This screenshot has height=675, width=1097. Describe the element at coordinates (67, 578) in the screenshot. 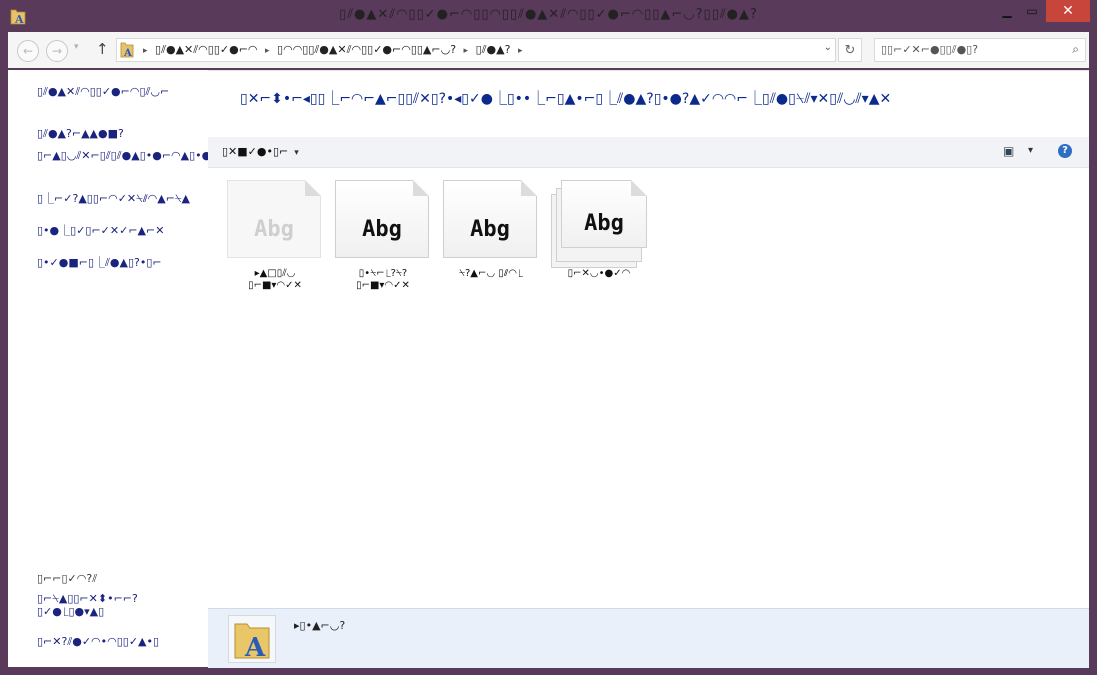

I see `see-also-heading: ▯⌐⌐▯✓◠?⫽` at that location.